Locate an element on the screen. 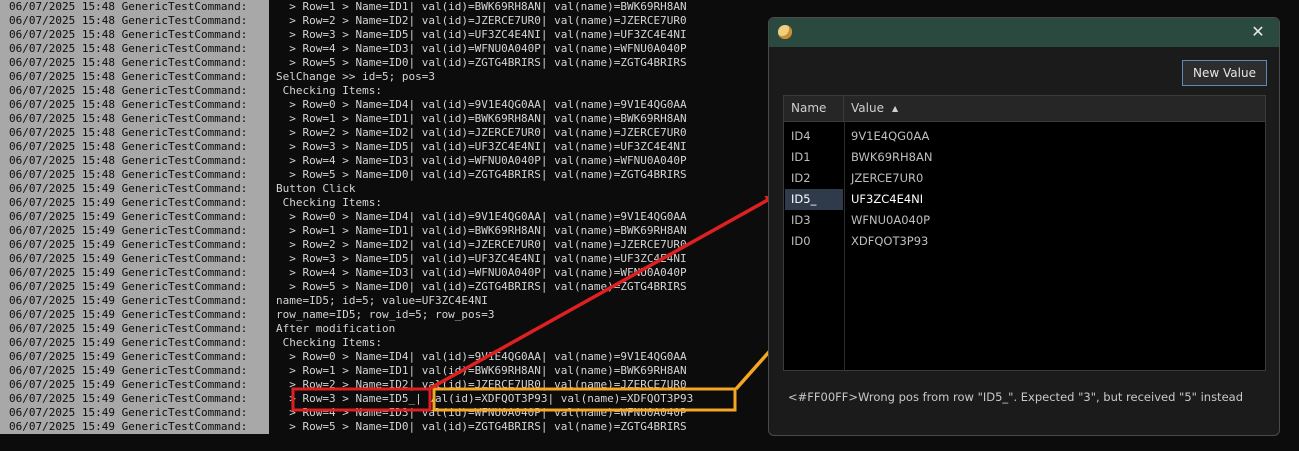  list-item-name: ID0 is located at coordinates (801, 241).